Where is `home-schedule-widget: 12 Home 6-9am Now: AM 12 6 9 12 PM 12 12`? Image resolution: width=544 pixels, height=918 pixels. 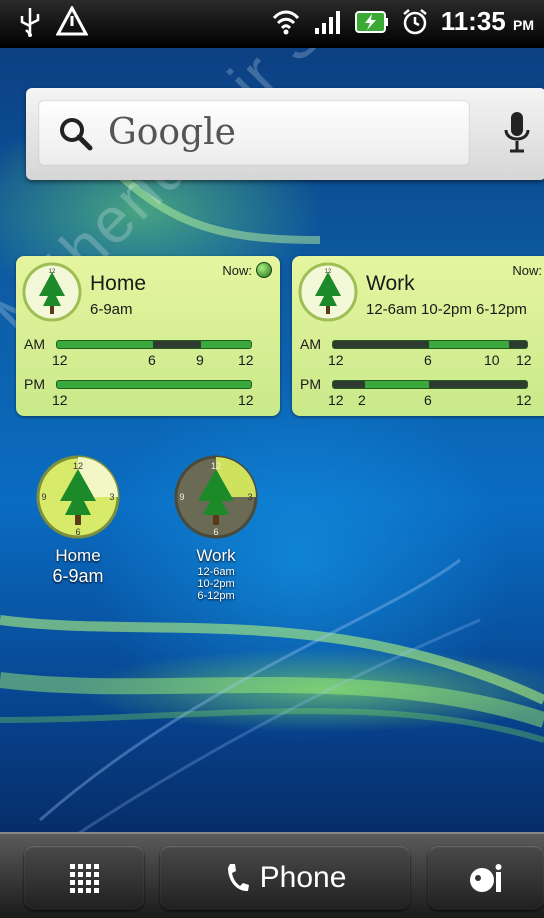
home-schedule-widget: 12 Home 6-9am Now: AM 12 6 9 12 PM 12 12 is located at coordinates (148, 336).